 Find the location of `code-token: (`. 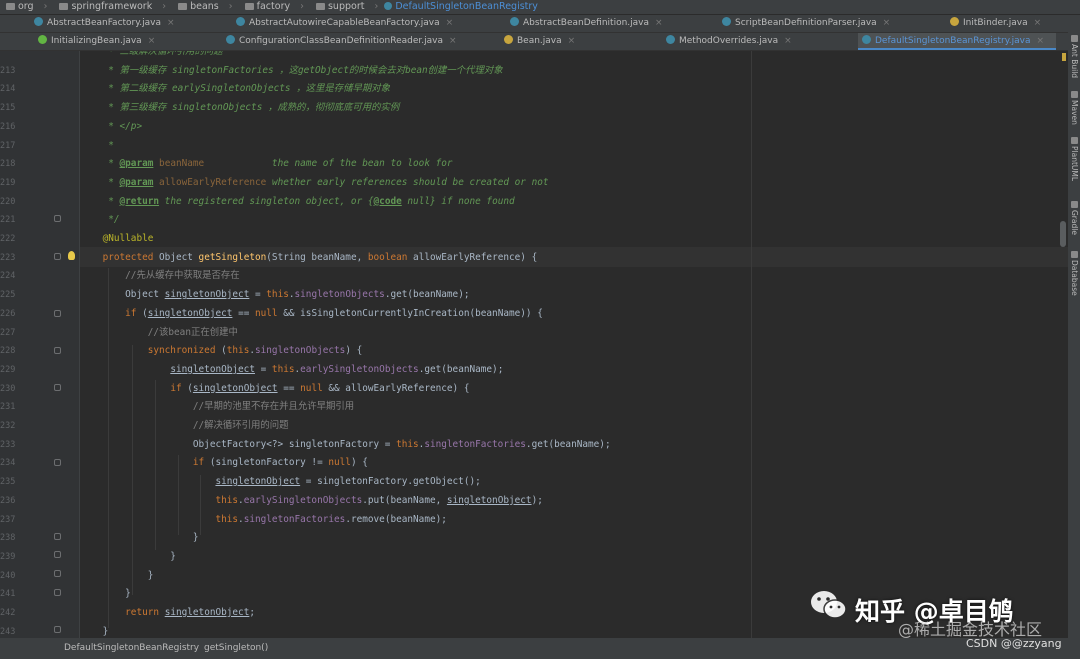

code-token: ( is located at coordinates (187, 388).